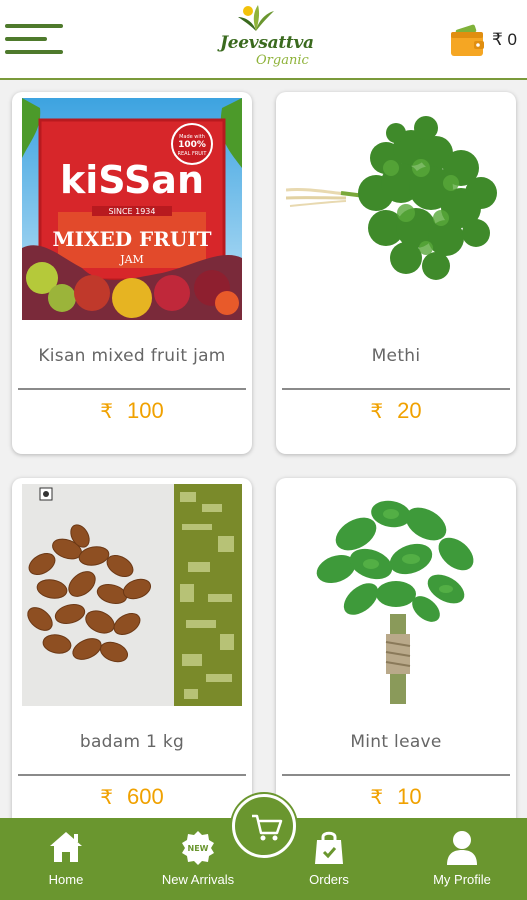 This screenshot has height=900, width=527. What do you see at coordinates (329, 847) in the screenshot?
I see `shopping-bag-icon` at bounding box center [329, 847].